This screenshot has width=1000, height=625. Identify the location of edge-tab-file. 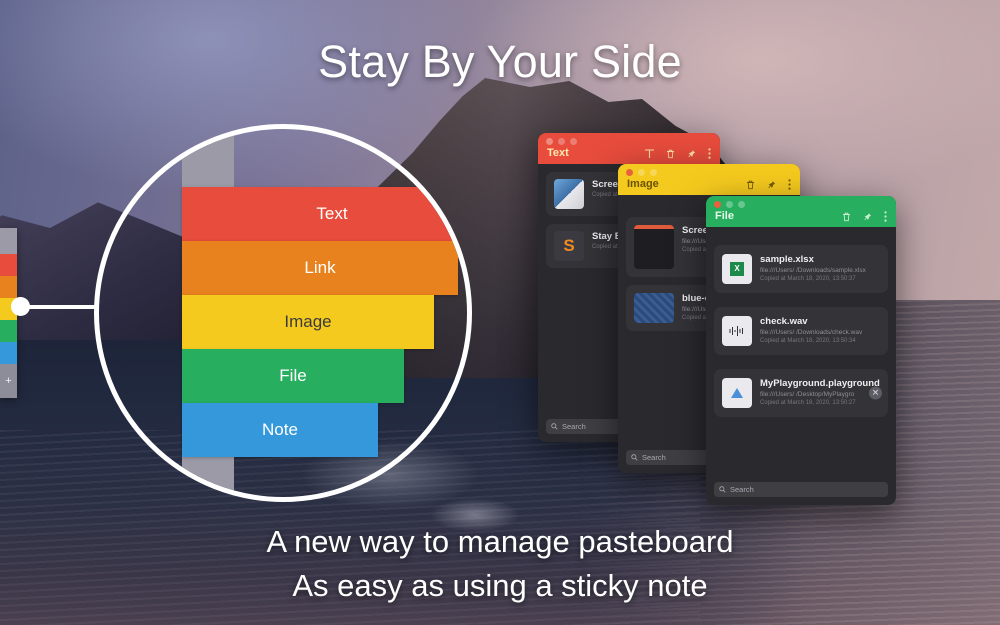
(8, 331).